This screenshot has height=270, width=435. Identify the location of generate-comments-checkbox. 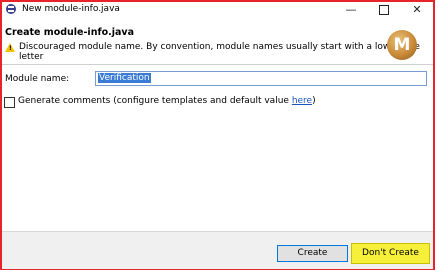
(9, 102).